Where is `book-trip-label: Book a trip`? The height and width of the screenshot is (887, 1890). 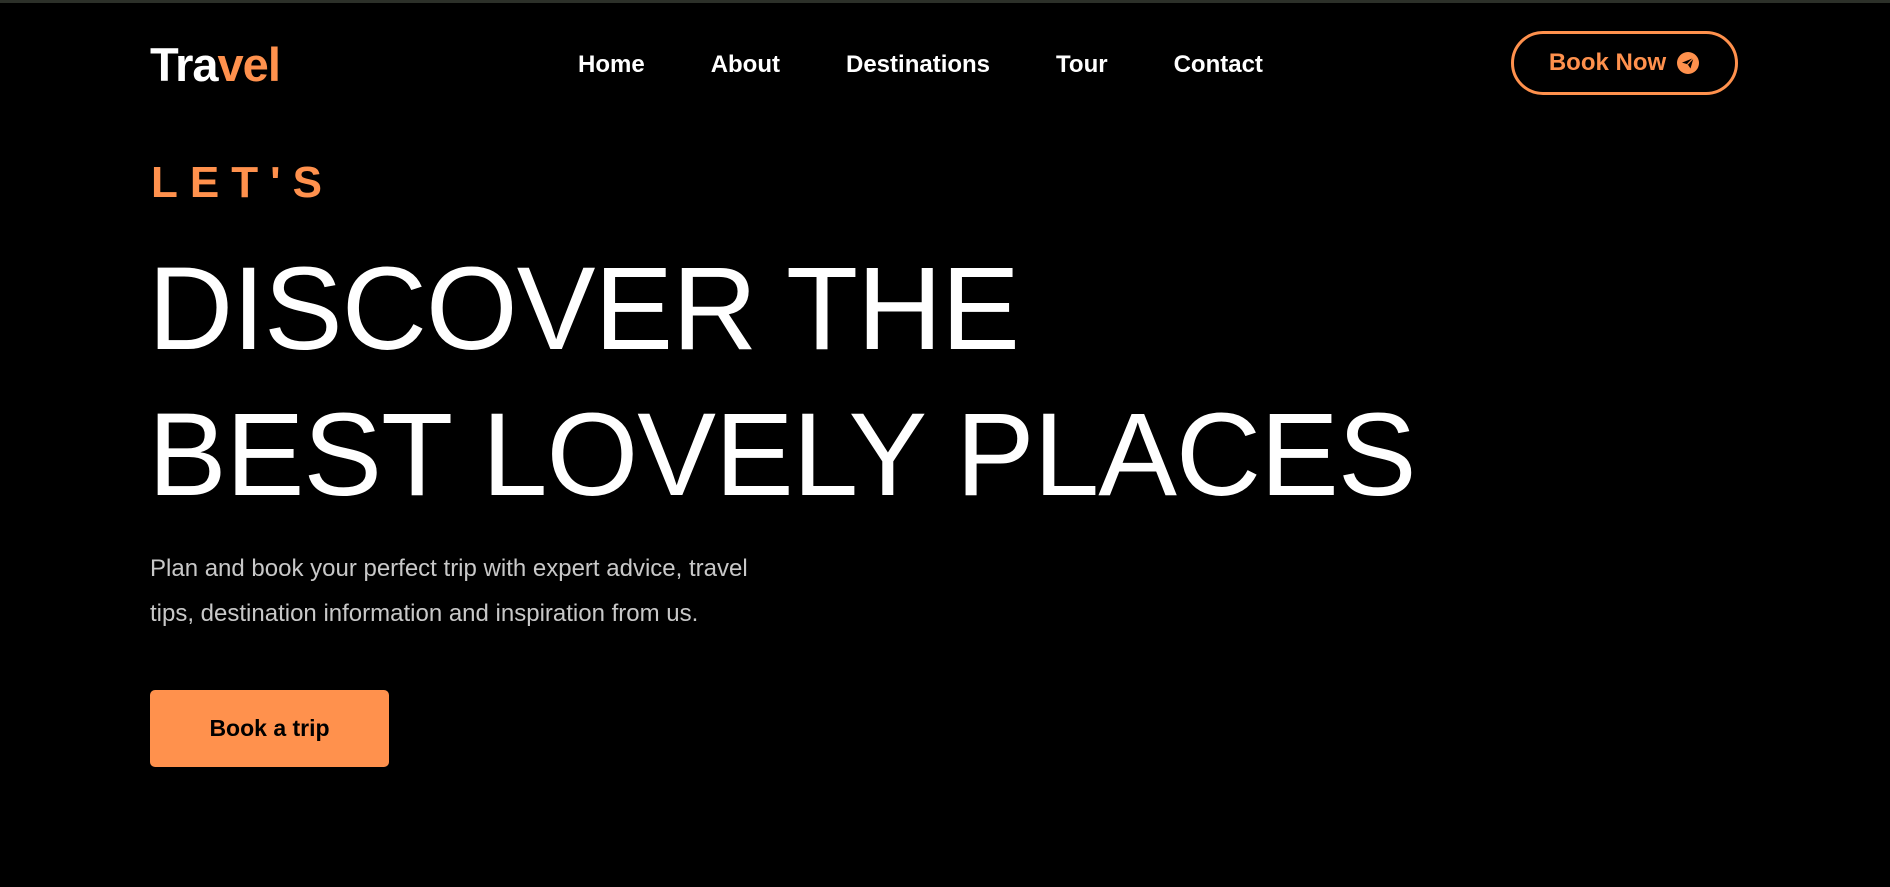 book-trip-label: Book a trip is located at coordinates (269, 728).